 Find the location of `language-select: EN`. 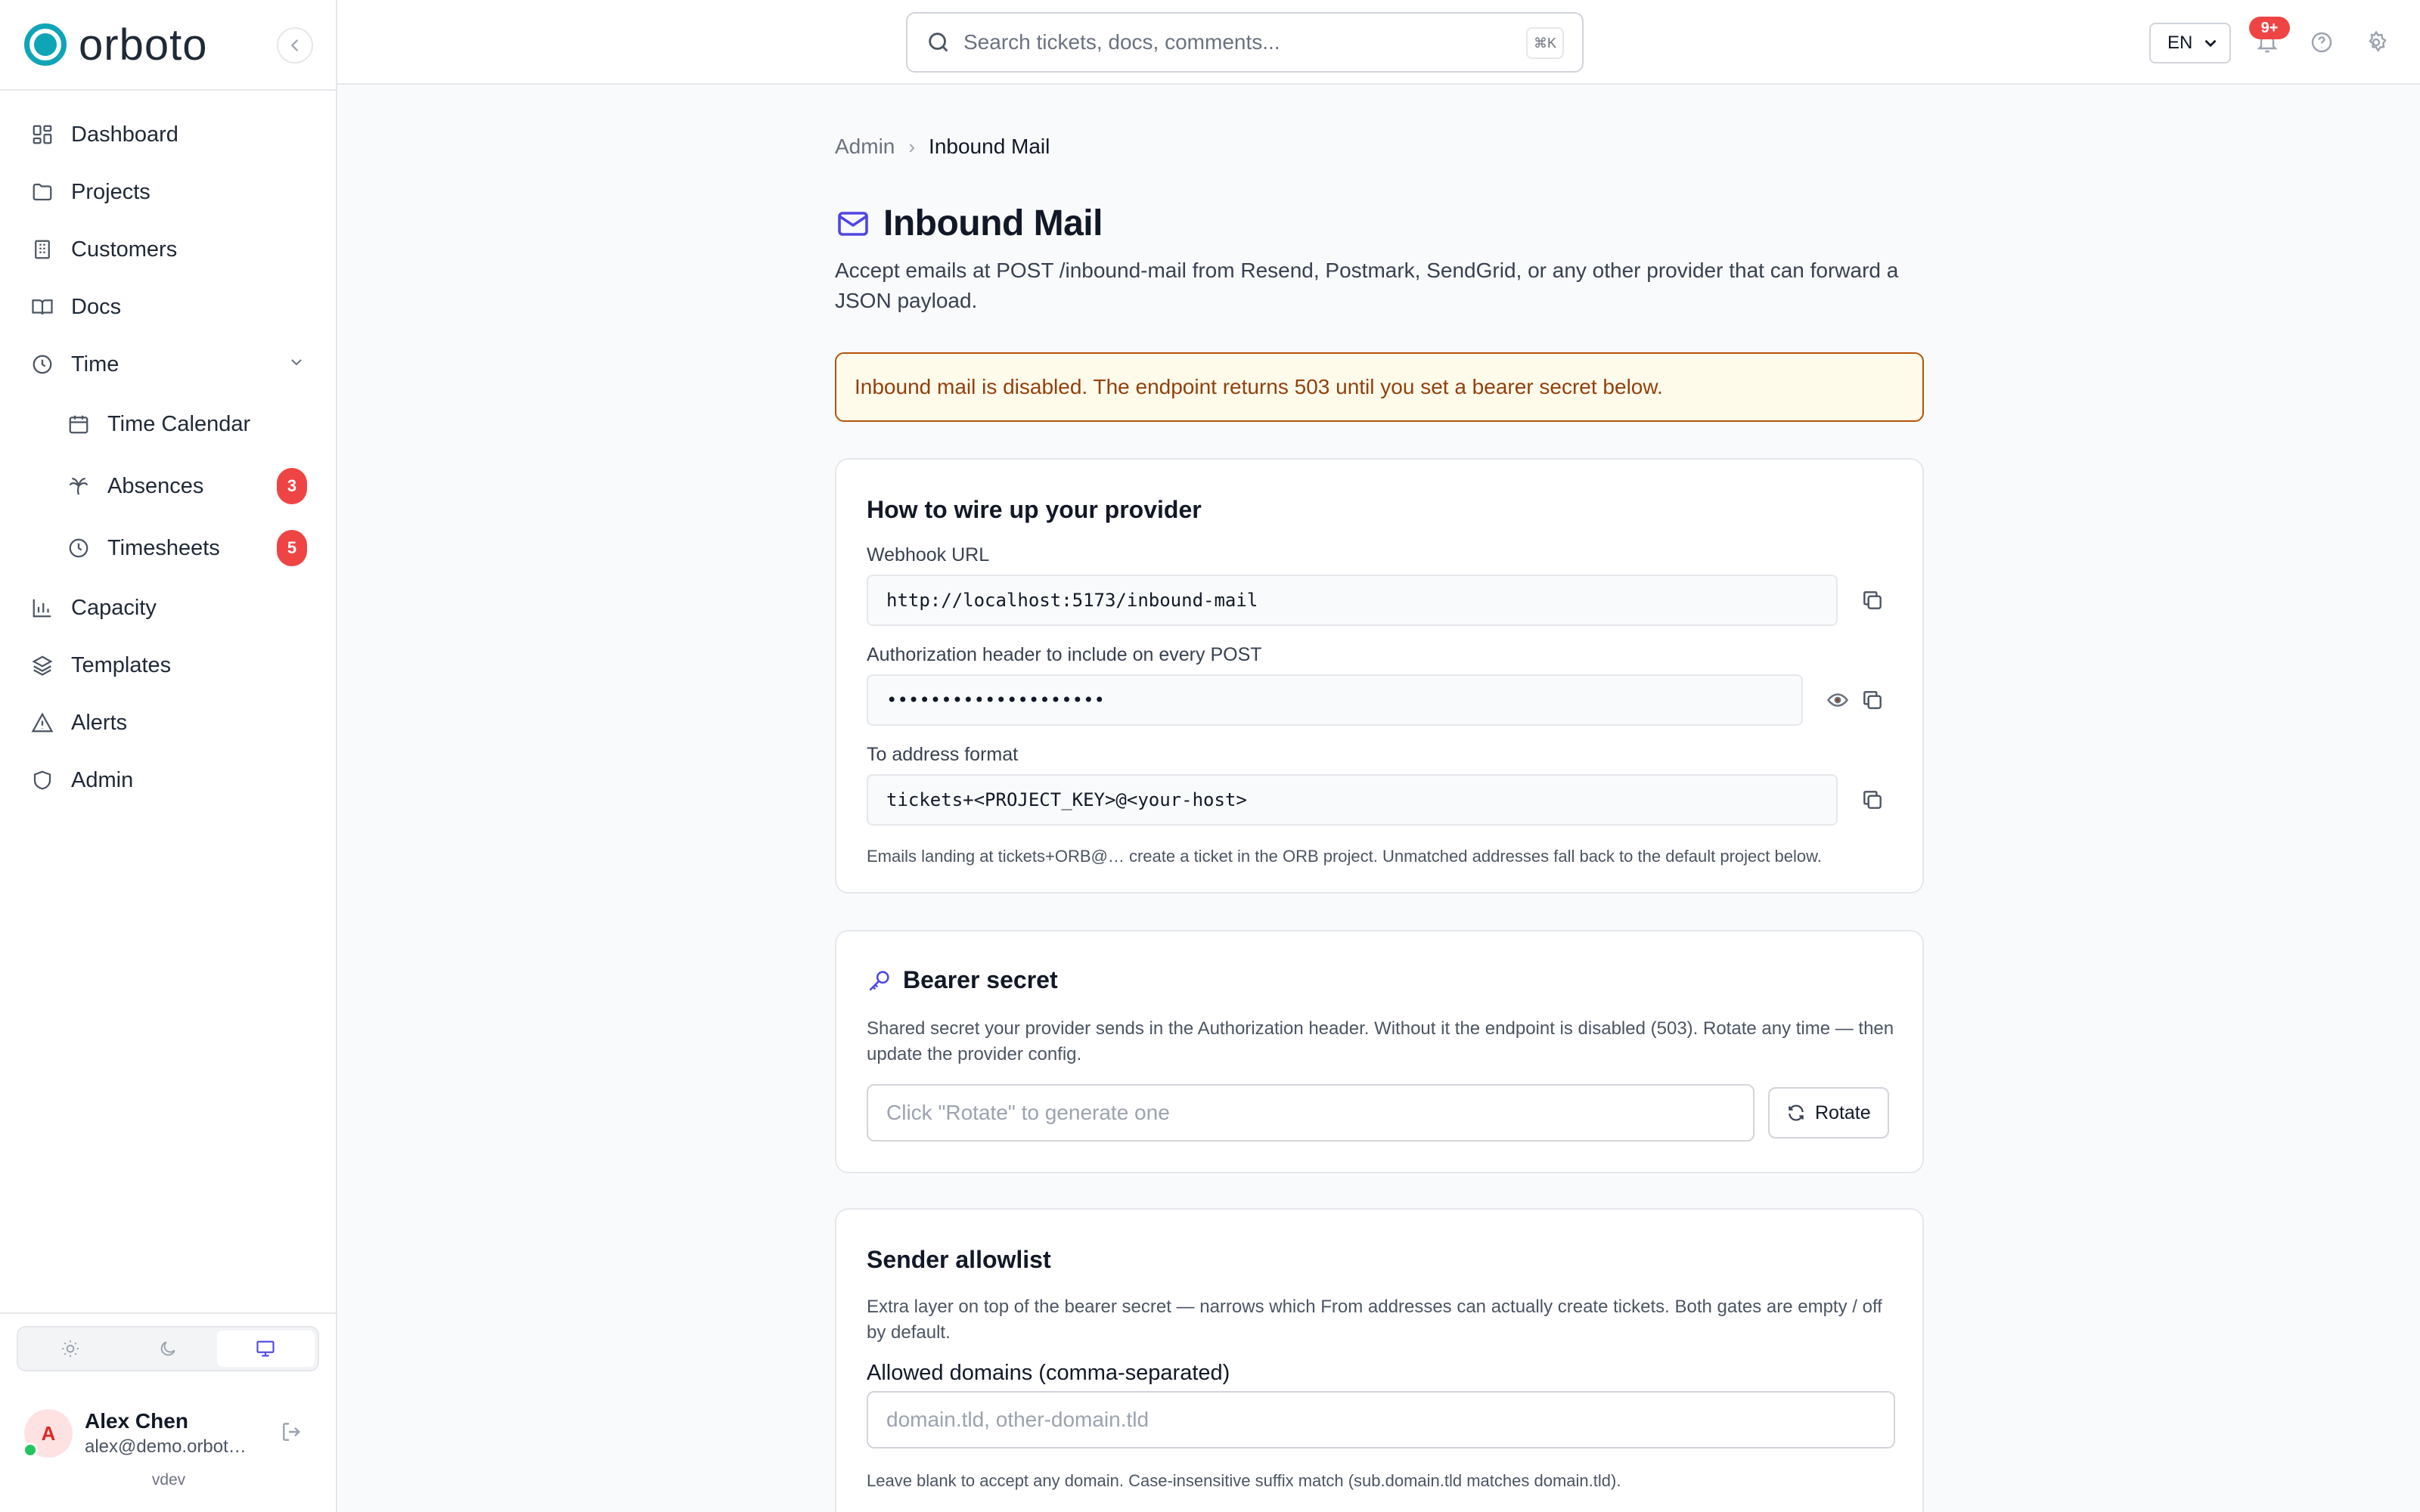

language-select: EN is located at coordinates (2190, 44).